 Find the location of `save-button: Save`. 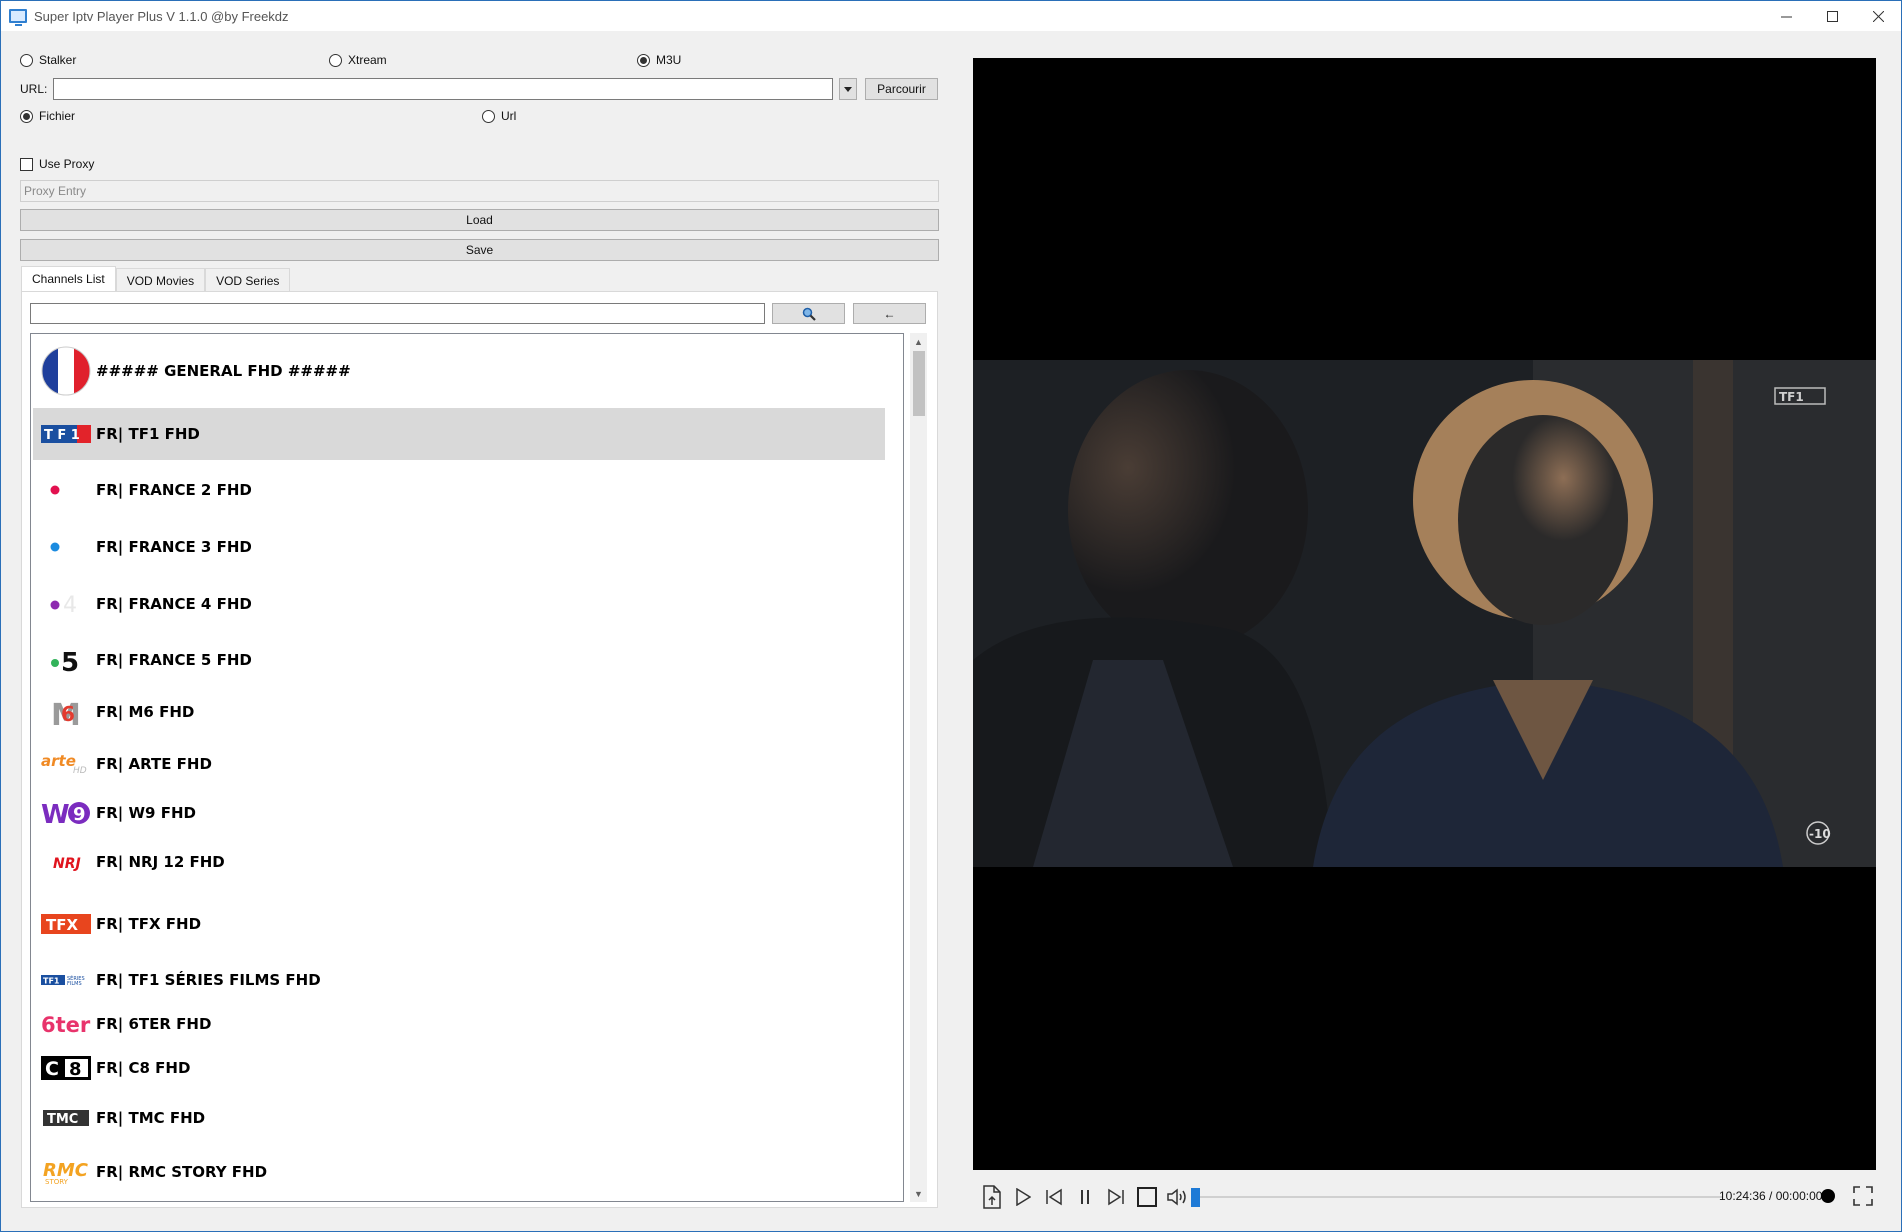

save-button: Save is located at coordinates (479, 250).